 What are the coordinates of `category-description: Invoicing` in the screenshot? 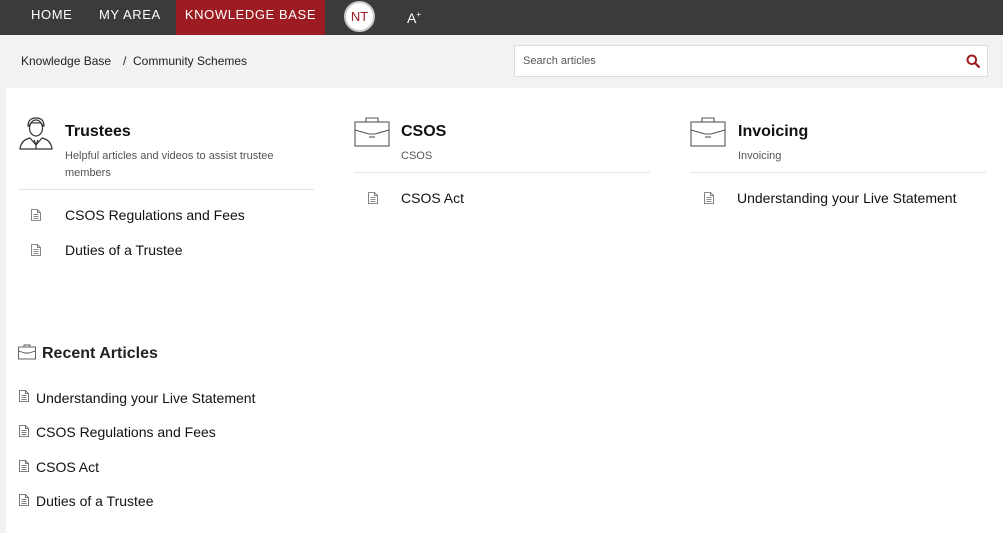 It's located at (760, 156).